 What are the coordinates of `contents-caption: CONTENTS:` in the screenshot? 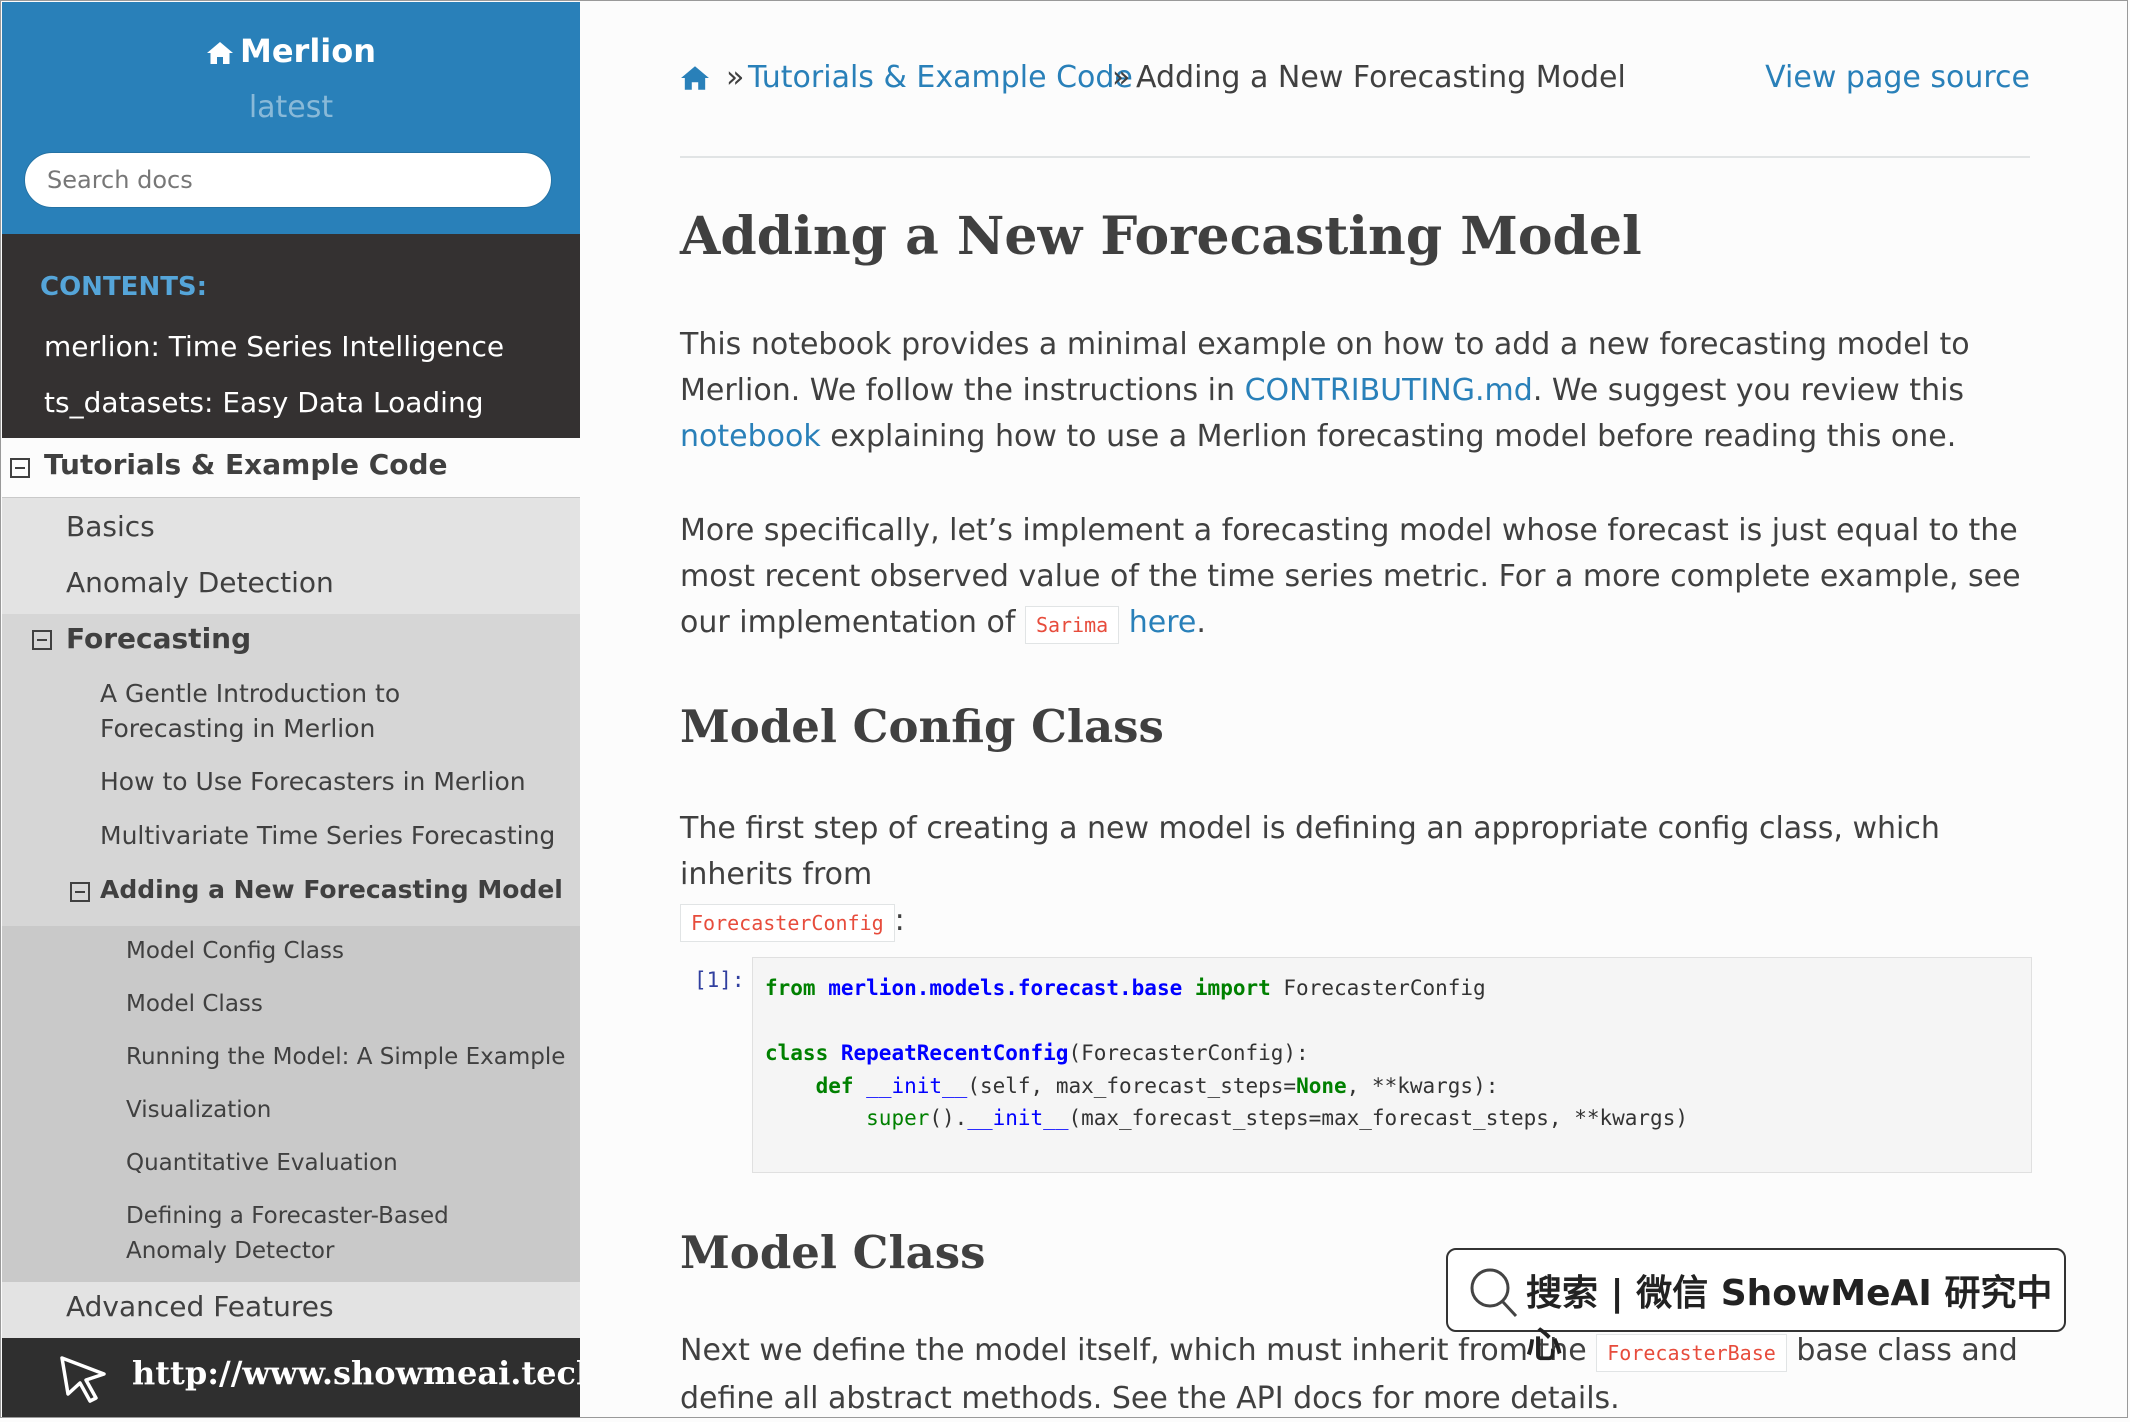 It's located at (124, 287).